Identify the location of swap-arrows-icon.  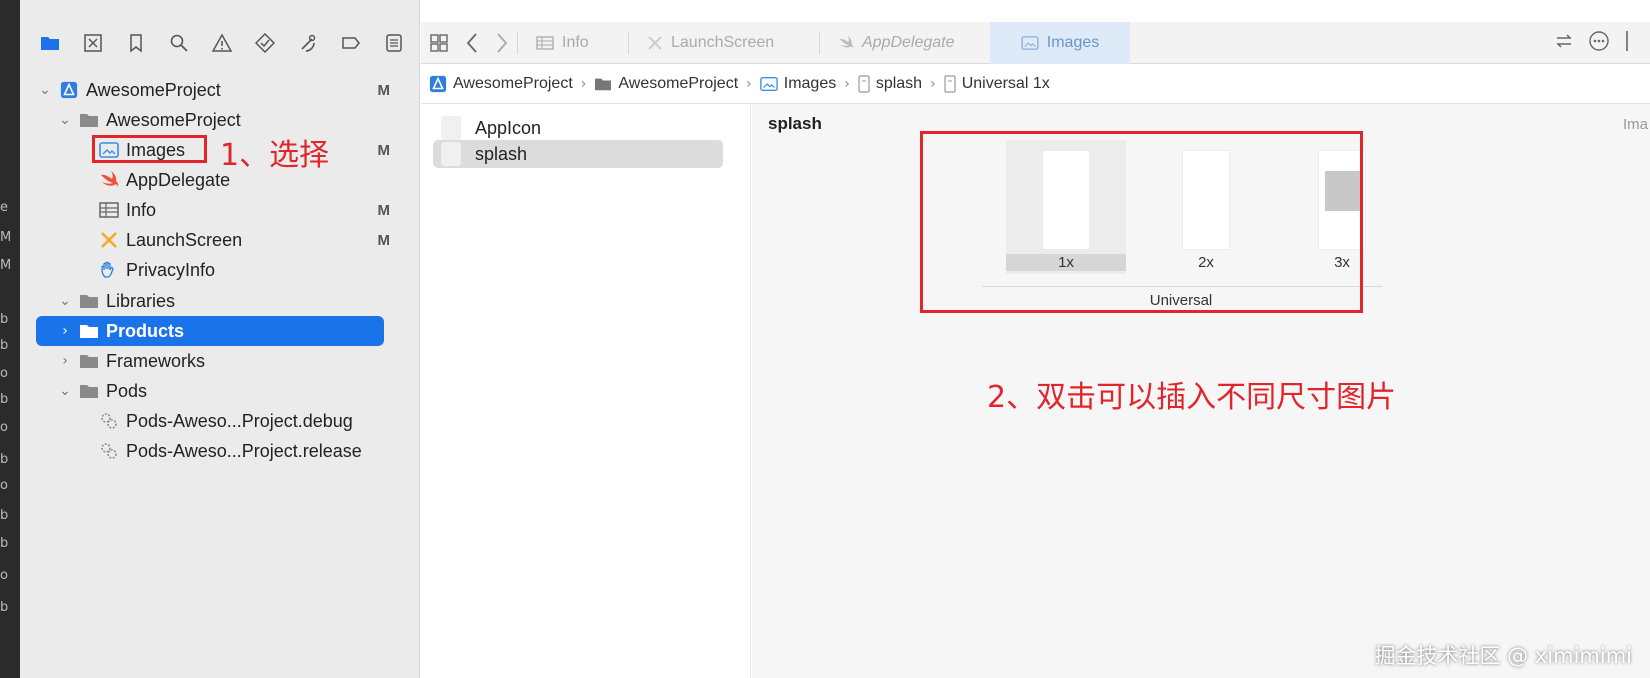
(1564, 43).